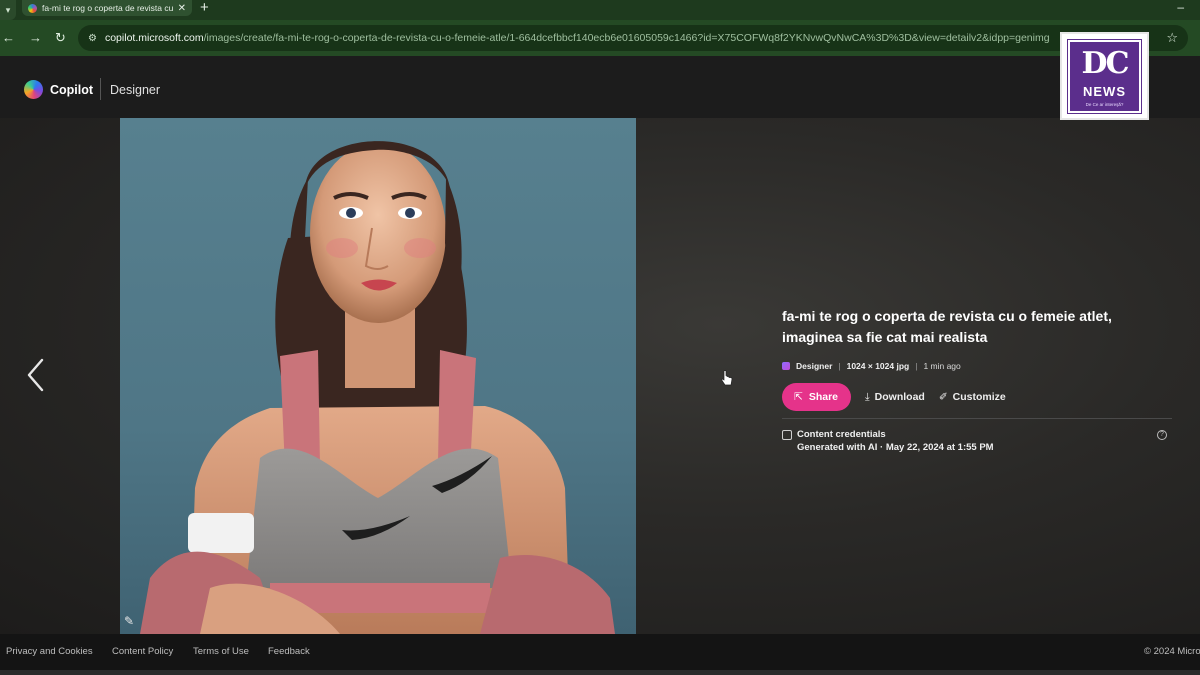 Image resolution: width=1200 pixels, height=675 pixels. What do you see at coordinates (32, 8) in the screenshot?
I see `copilot-favicon-icon` at bounding box center [32, 8].